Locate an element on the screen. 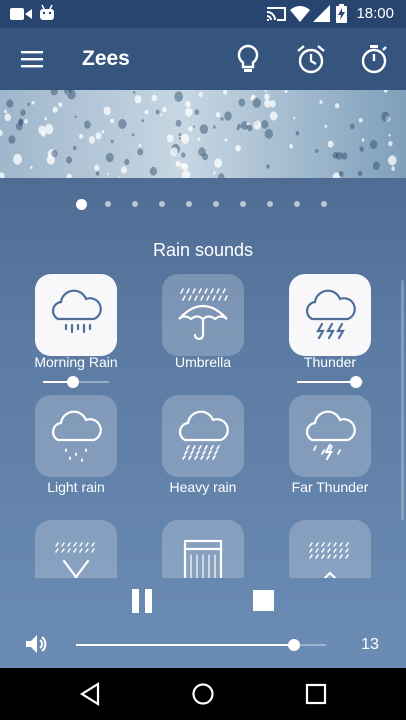 This screenshot has width=406, height=720. rain-drops-banner-image is located at coordinates (203, 134).